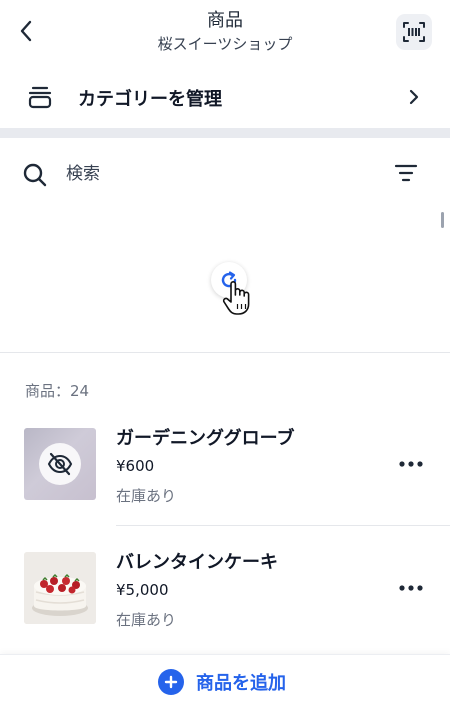 This screenshot has height=702, width=450. I want to click on bottom-action-bar: 商品を追加, so click(225, 678).